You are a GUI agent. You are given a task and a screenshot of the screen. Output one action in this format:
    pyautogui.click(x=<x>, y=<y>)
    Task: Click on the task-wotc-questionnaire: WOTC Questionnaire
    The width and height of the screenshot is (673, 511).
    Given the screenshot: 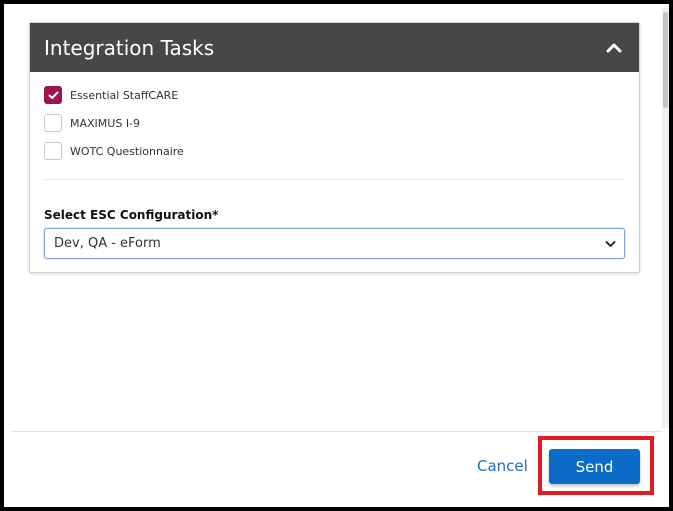 What is the action you would take?
    pyautogui.click(x=114, y=151)
    